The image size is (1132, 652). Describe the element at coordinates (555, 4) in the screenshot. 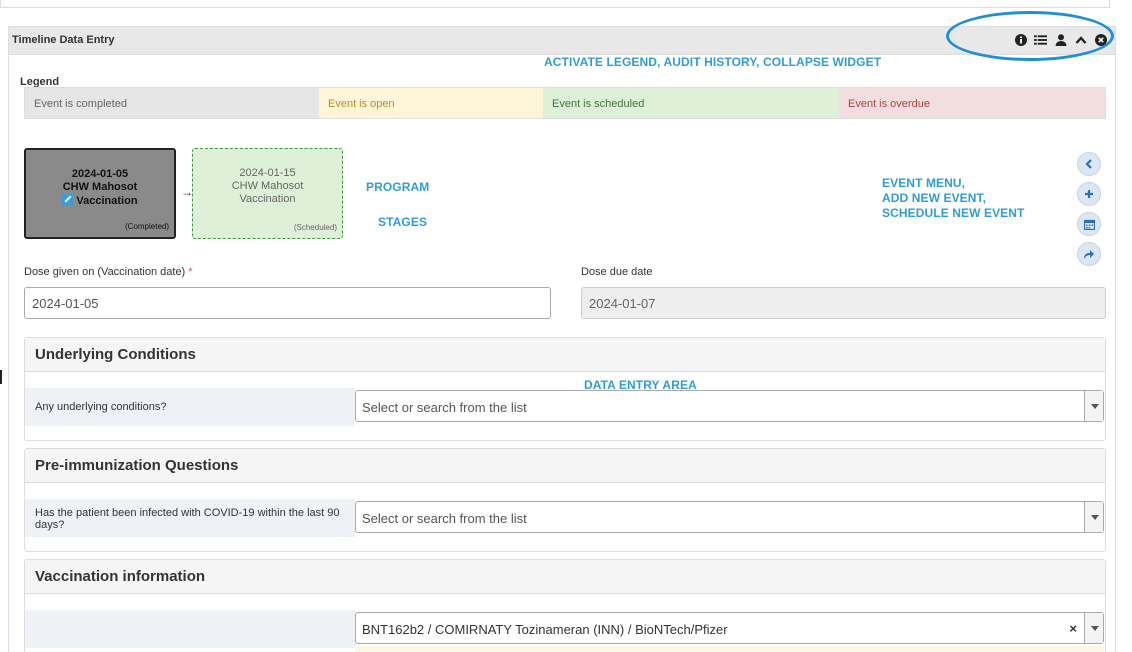

I see `previous-widget-edge` at that location.